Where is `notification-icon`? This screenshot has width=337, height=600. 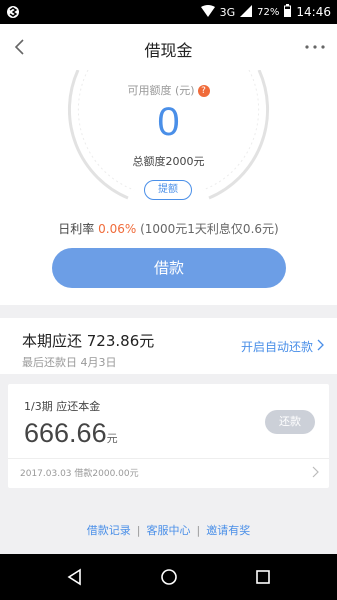
notification-icon is located at coordinates (15, 12).